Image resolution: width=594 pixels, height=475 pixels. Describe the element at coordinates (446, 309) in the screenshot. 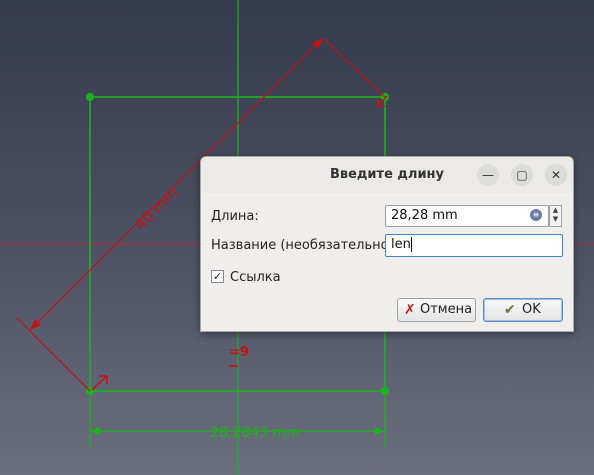

I see `cancel-label: Отмена` at that location.